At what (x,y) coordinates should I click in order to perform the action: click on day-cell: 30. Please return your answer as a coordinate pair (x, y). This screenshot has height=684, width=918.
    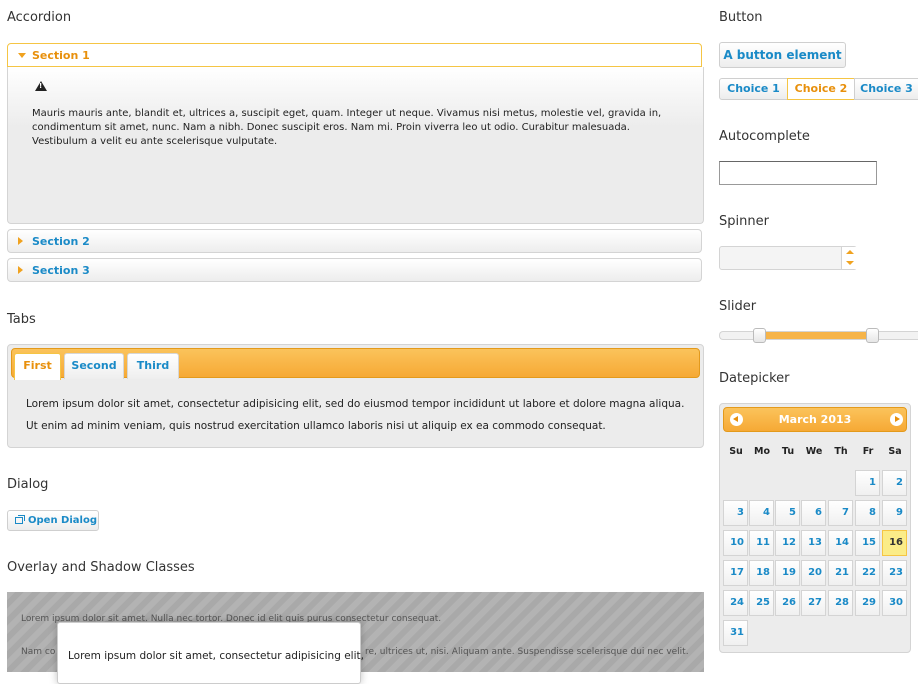
    Looking at the image, I should click on (894, 603).